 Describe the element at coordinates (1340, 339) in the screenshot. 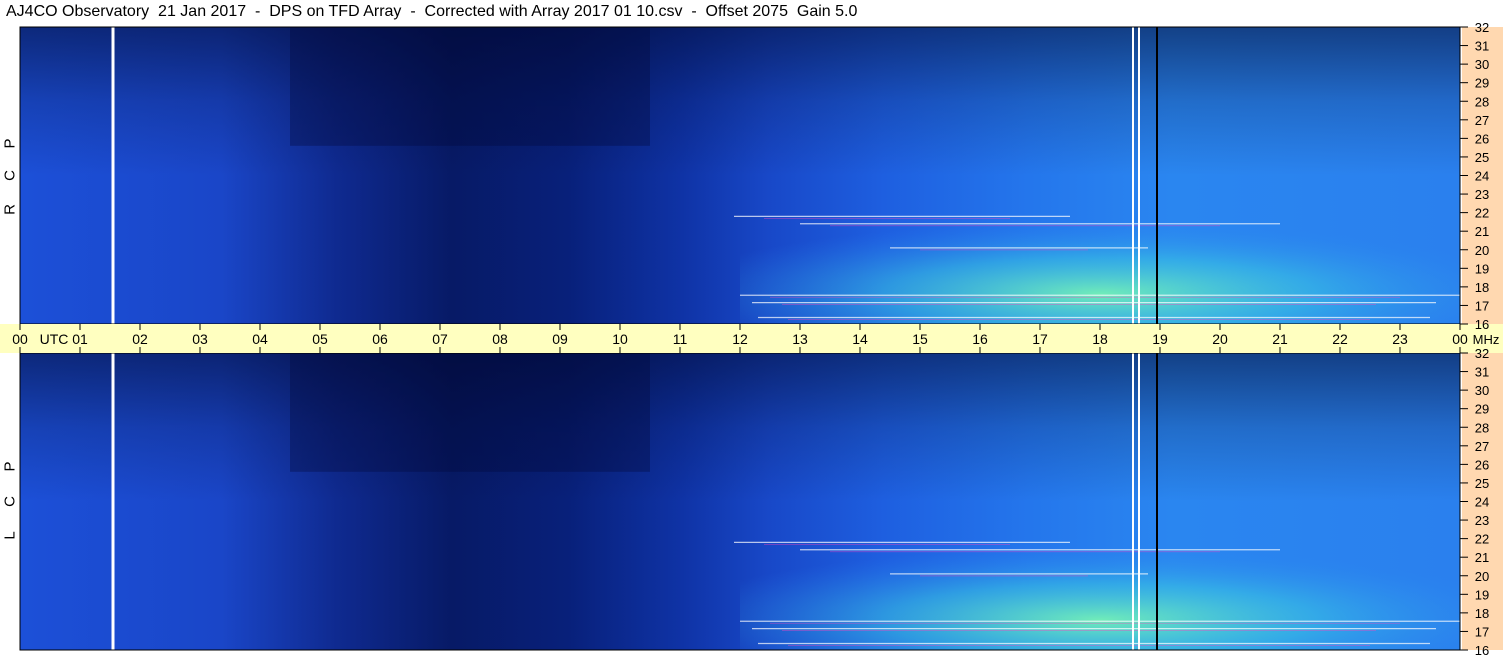

I see `utc-tick-label: 22` at that location.